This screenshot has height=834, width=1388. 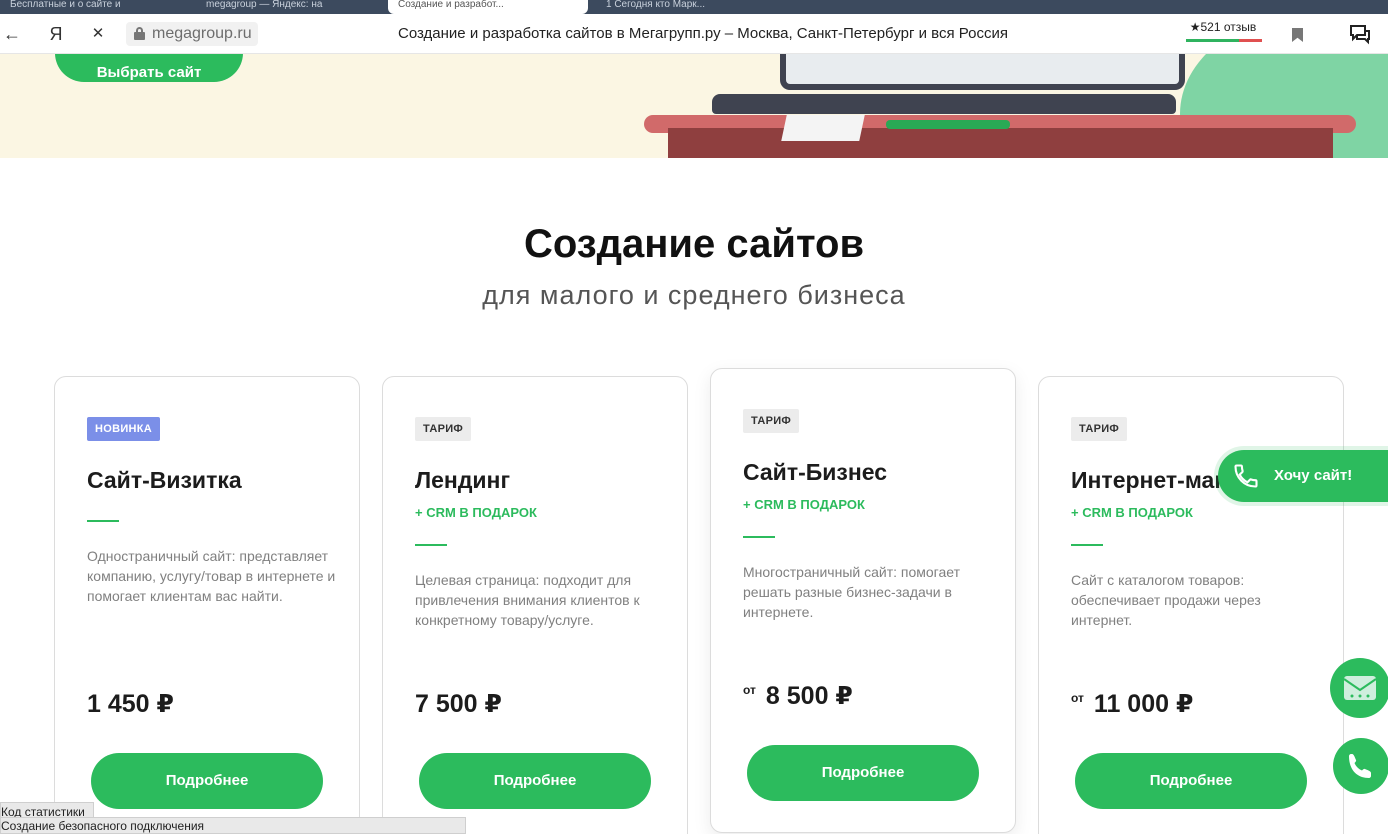 I want to click on mail-widget-button, so click(x=1359, y=688).